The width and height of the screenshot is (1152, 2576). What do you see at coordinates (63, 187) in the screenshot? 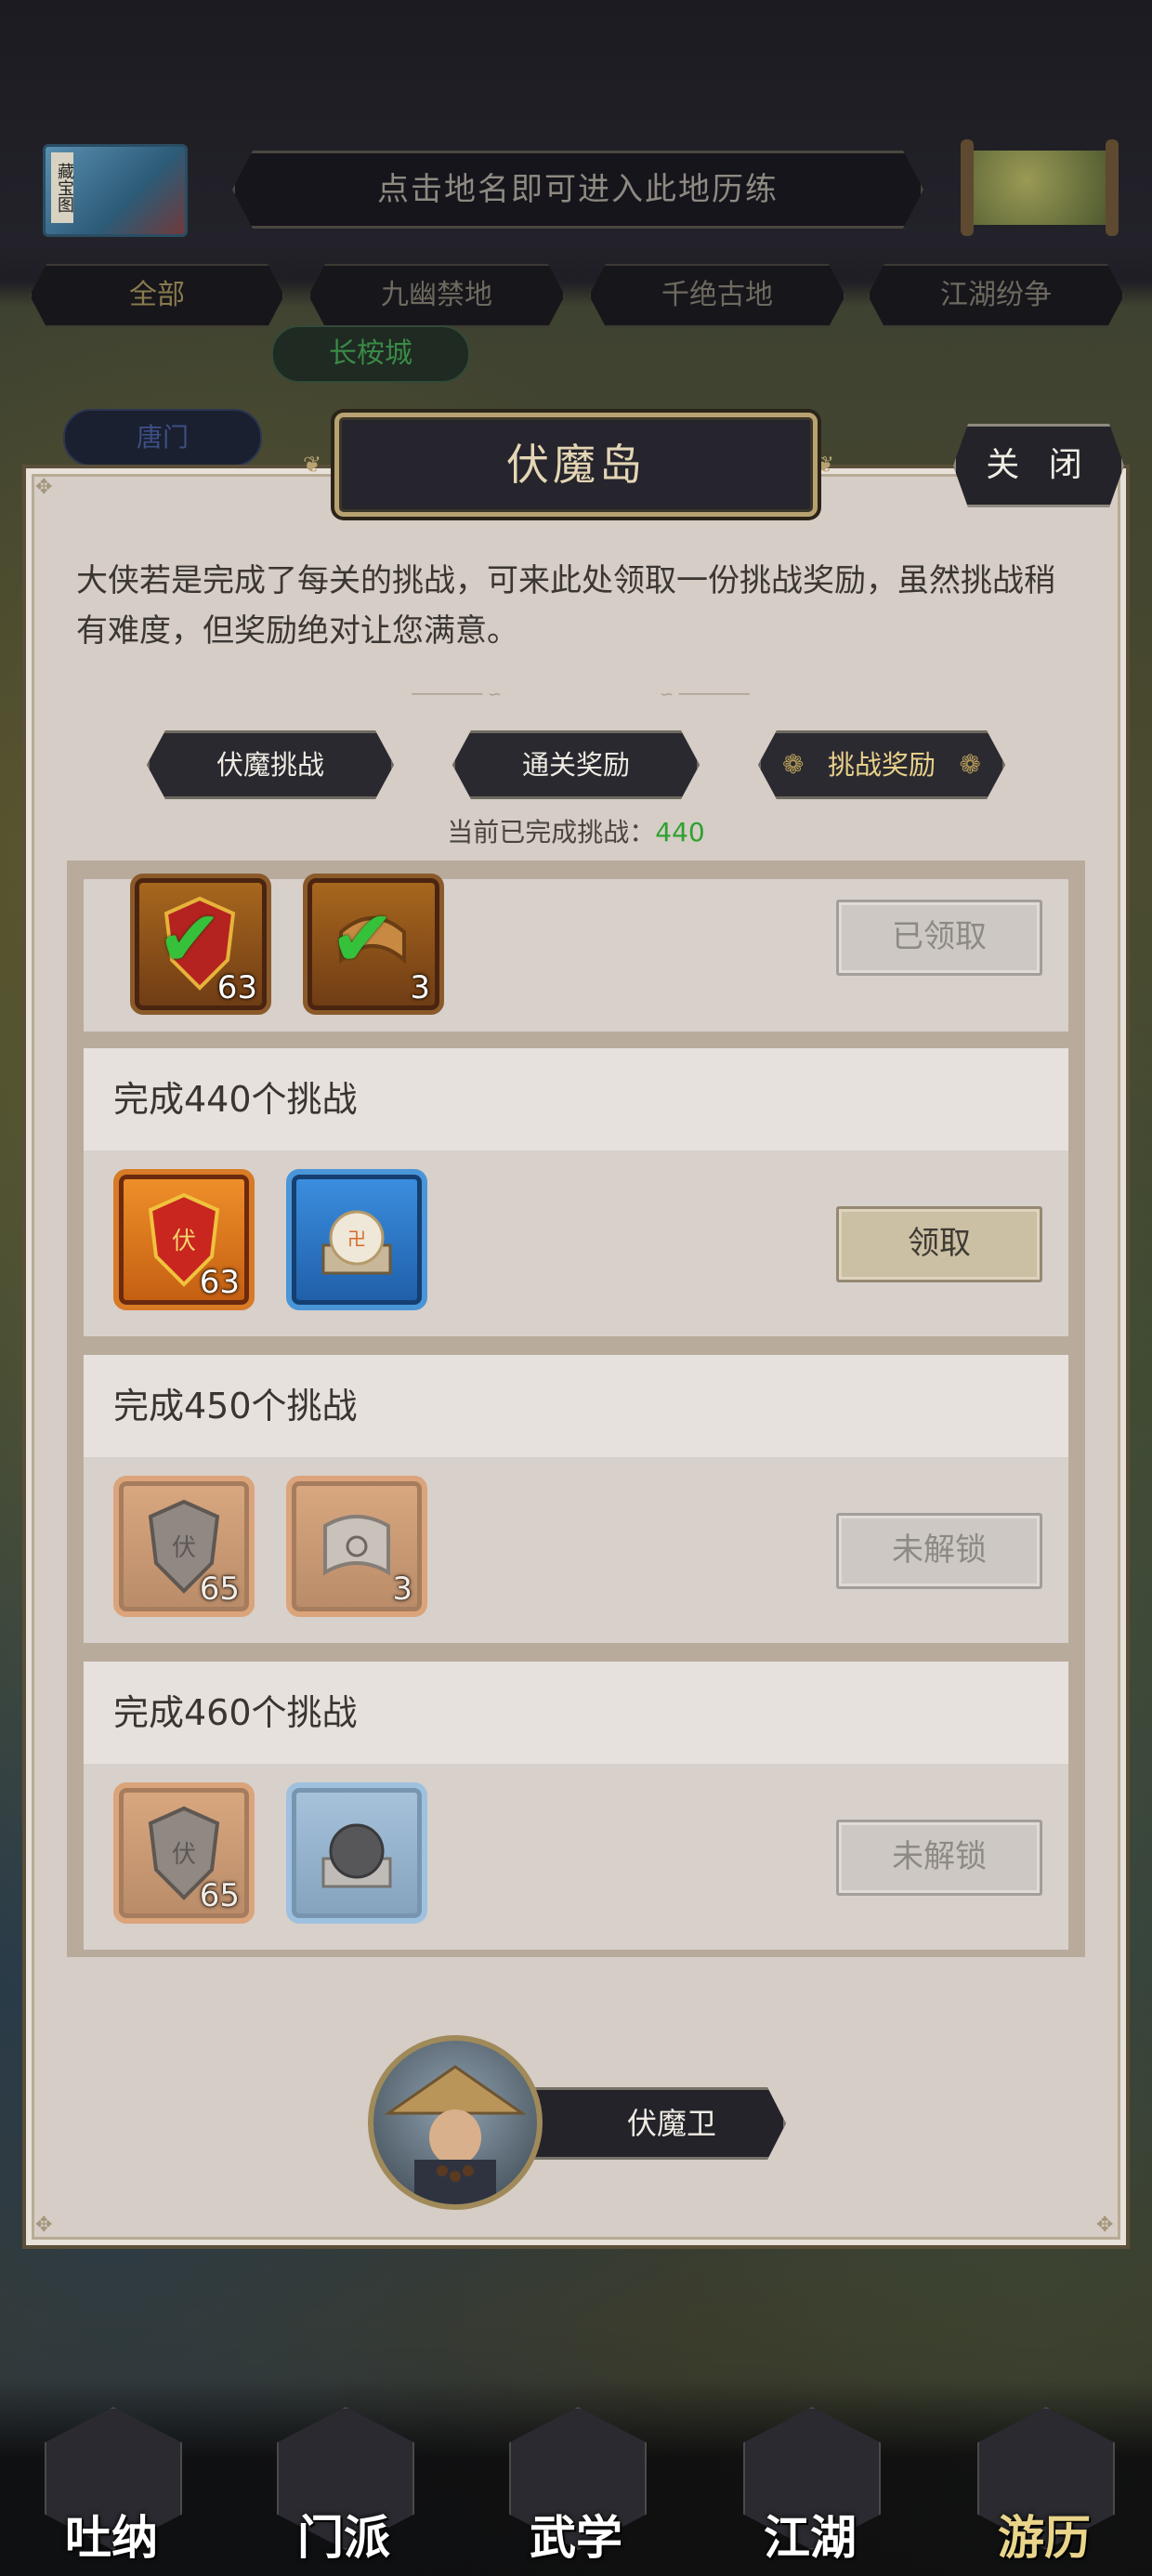
I see `treasure-scroll-label: 藏宝图` at bounding box center [63, 187].